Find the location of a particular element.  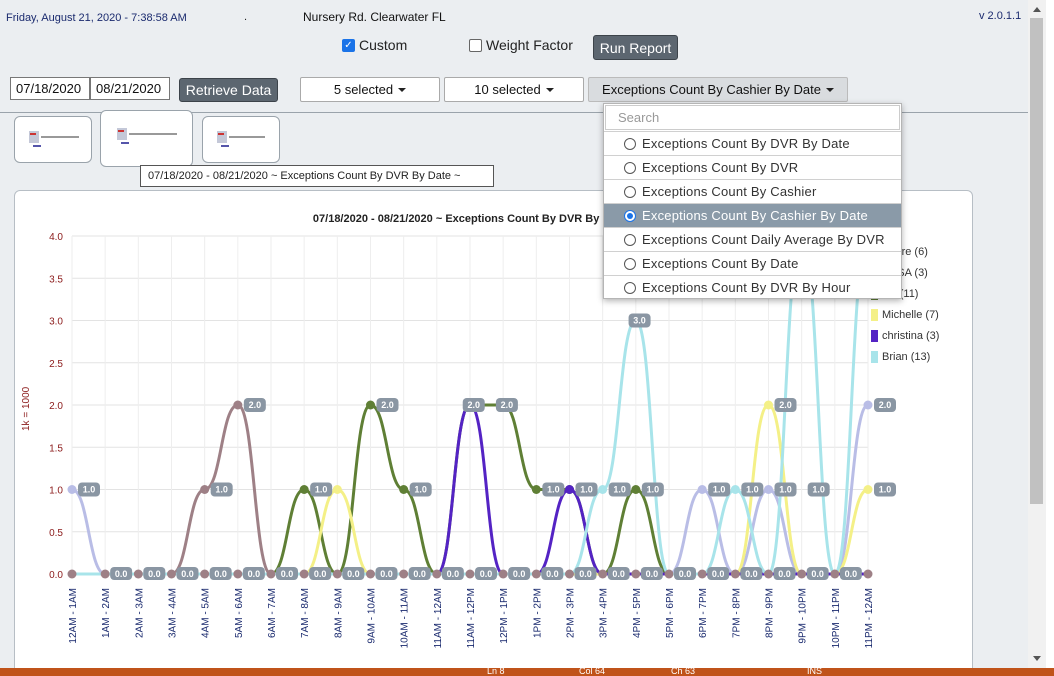

dvr-select-label: 5 selected is located at coordinates (363, 89).